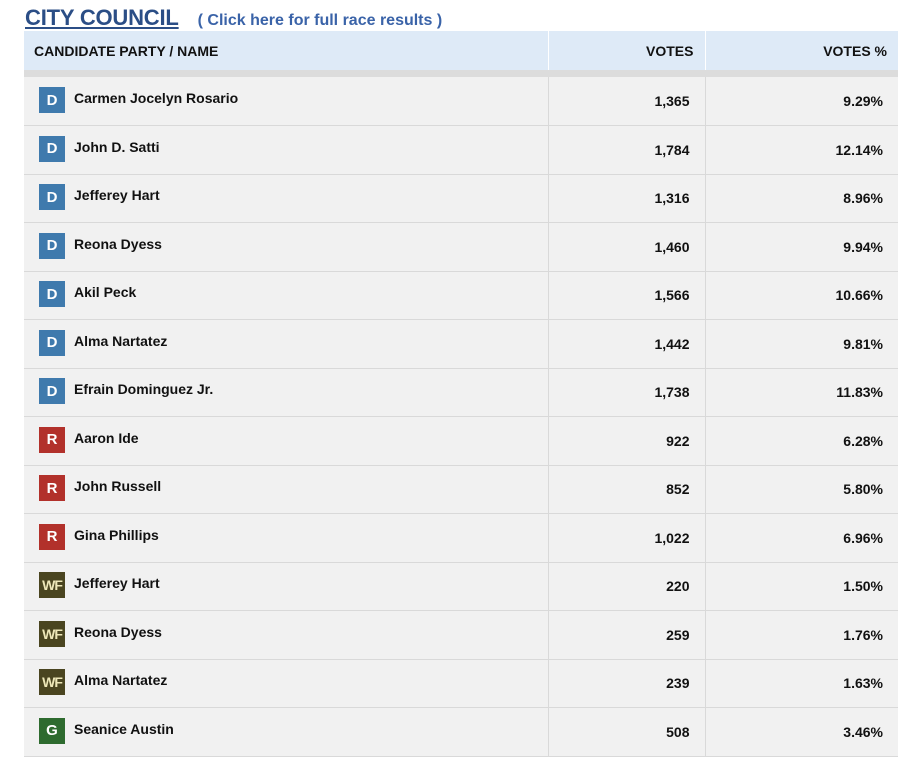  I want to click on candidate-name-cell: R John Russell, so click(286, 489).